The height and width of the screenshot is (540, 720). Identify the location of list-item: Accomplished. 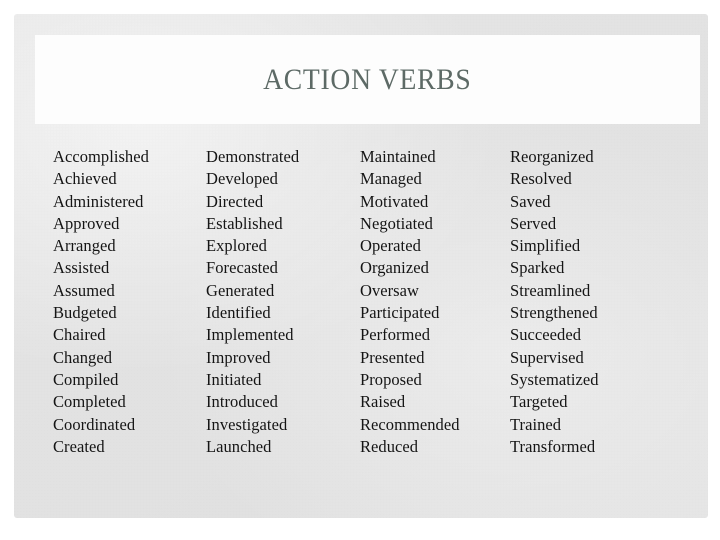
(101, 156).